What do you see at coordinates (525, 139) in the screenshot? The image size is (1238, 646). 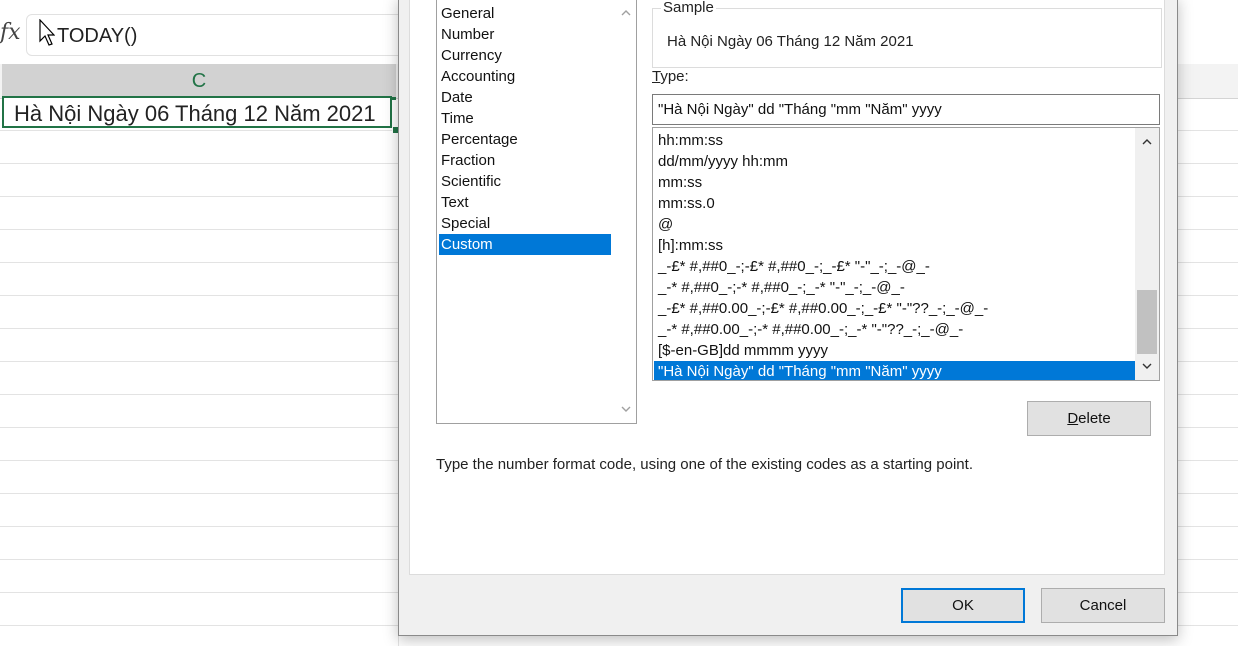 I see `category-item: Percentage` at bounding box center [525, 139].